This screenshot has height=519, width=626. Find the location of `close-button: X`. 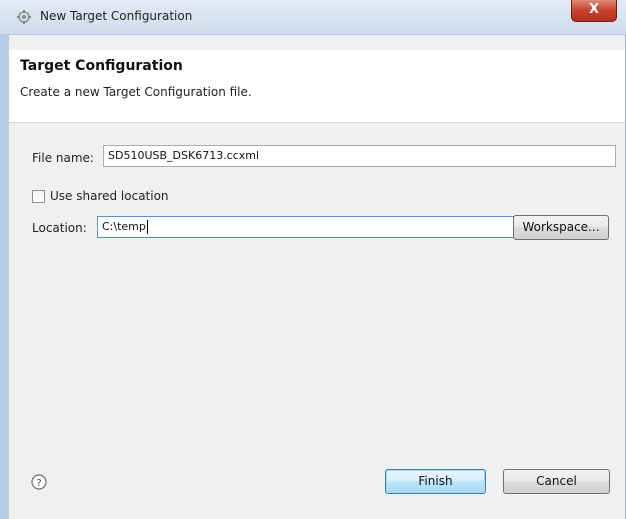

close-button: X is located at coordinates (594, 11).